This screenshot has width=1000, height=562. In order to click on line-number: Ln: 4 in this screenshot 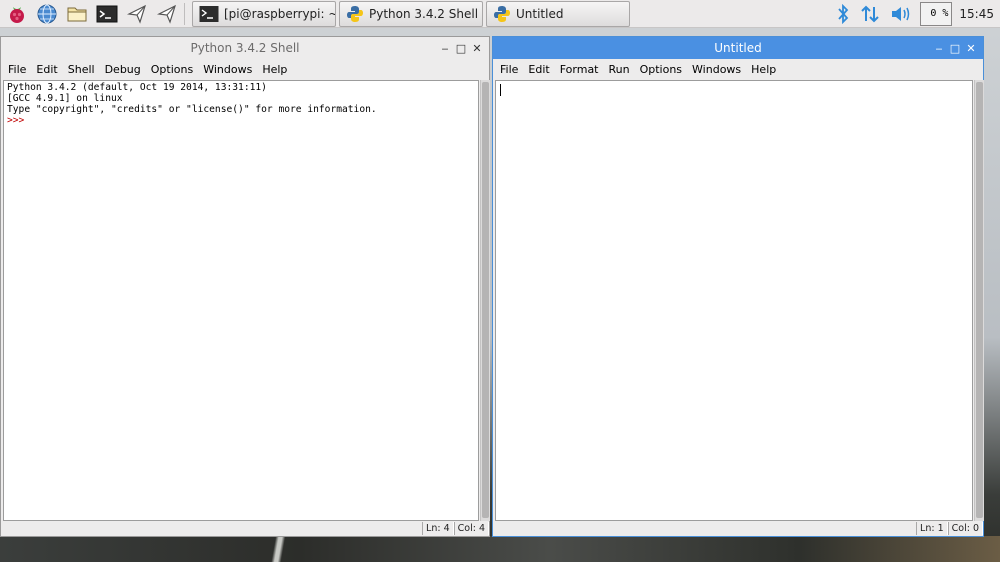, I will do `click(438, 528)`.